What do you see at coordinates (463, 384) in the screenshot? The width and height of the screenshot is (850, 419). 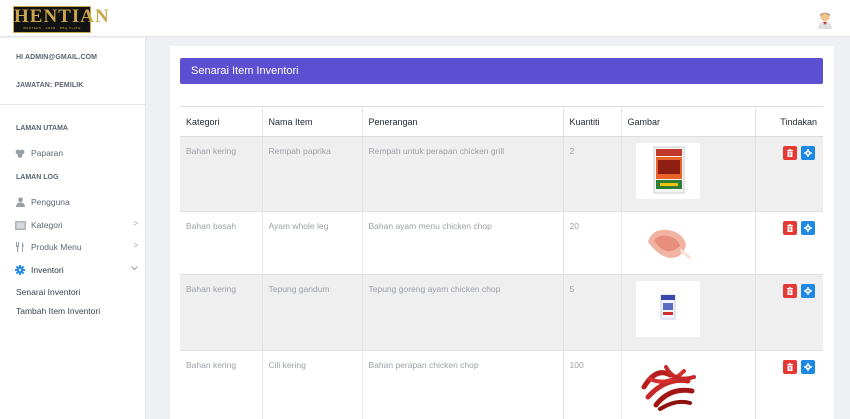 I see `cell-penerangan: Bahan perapan chicken chop` at bounding box center [463, 384].